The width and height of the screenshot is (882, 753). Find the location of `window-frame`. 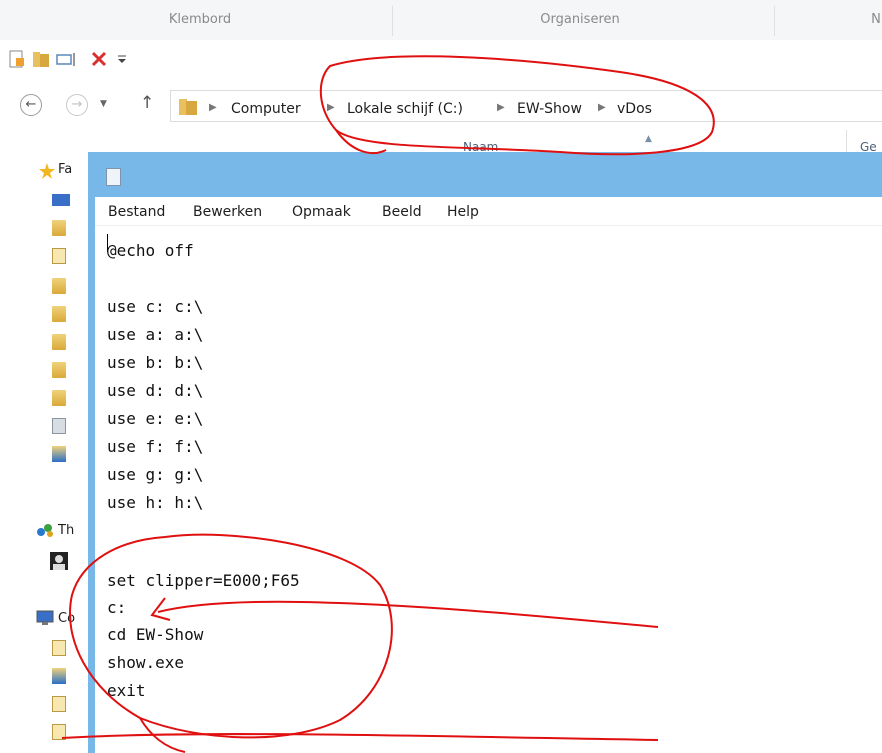

window-frame is located at coordinates (91, 475).